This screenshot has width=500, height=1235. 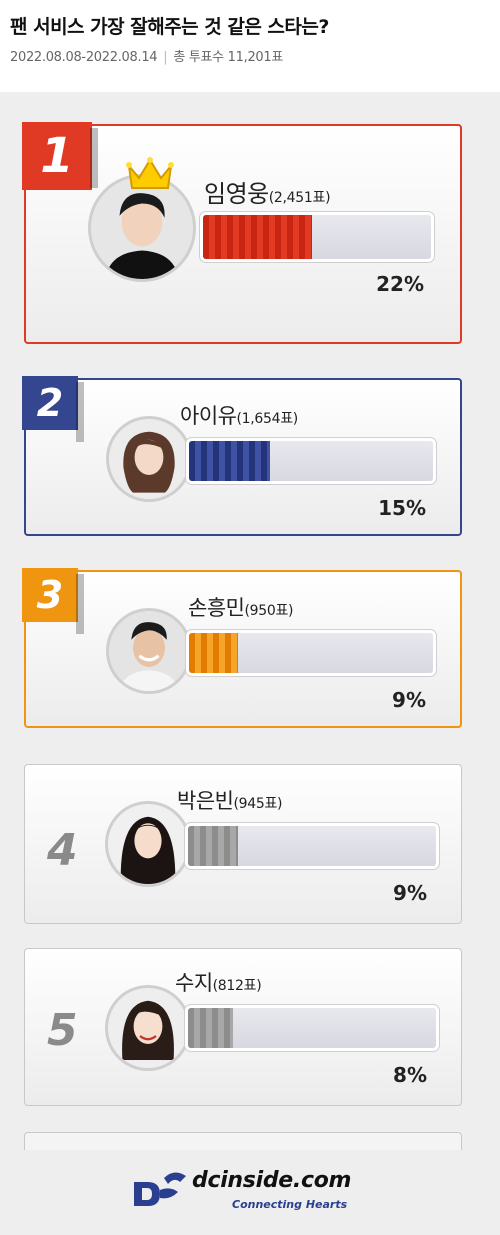 What do you see at coordinates (228, 57) in the screenshot?
I see `poll-total-votes: 총 투표수 11,201표` at bounding box center [228, 57].